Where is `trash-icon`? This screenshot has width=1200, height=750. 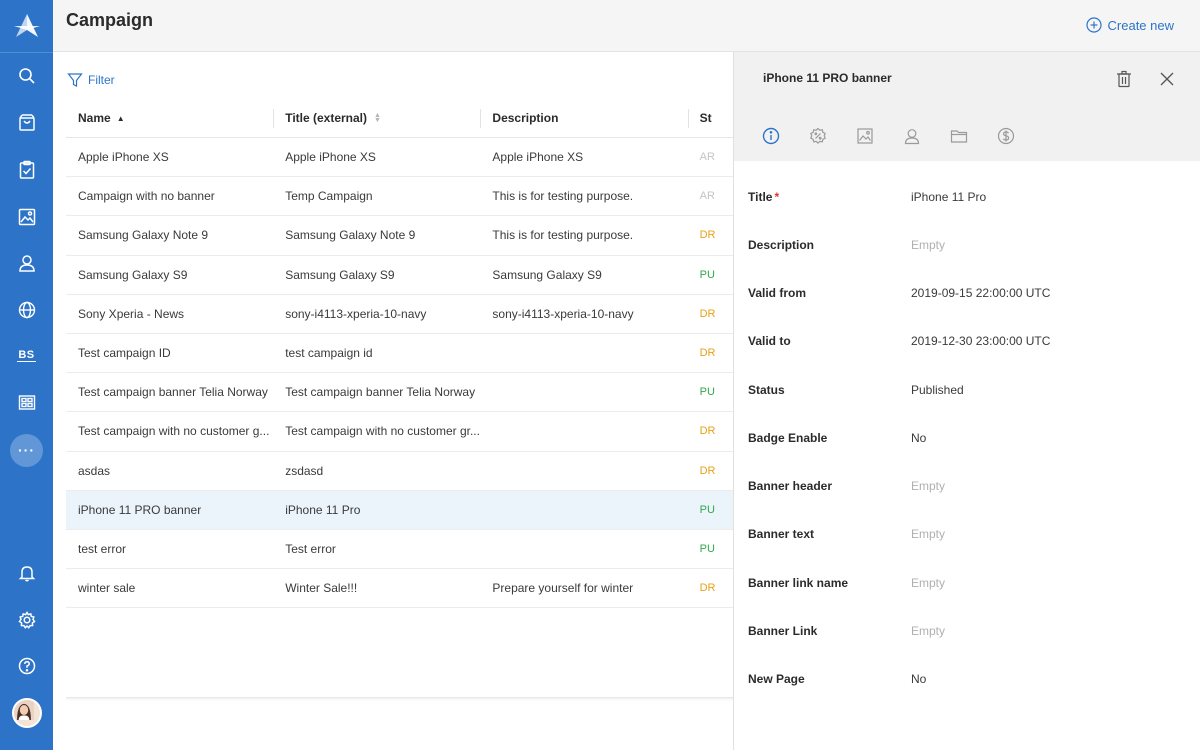
trash-icon is located at coordinates (1124, 79).